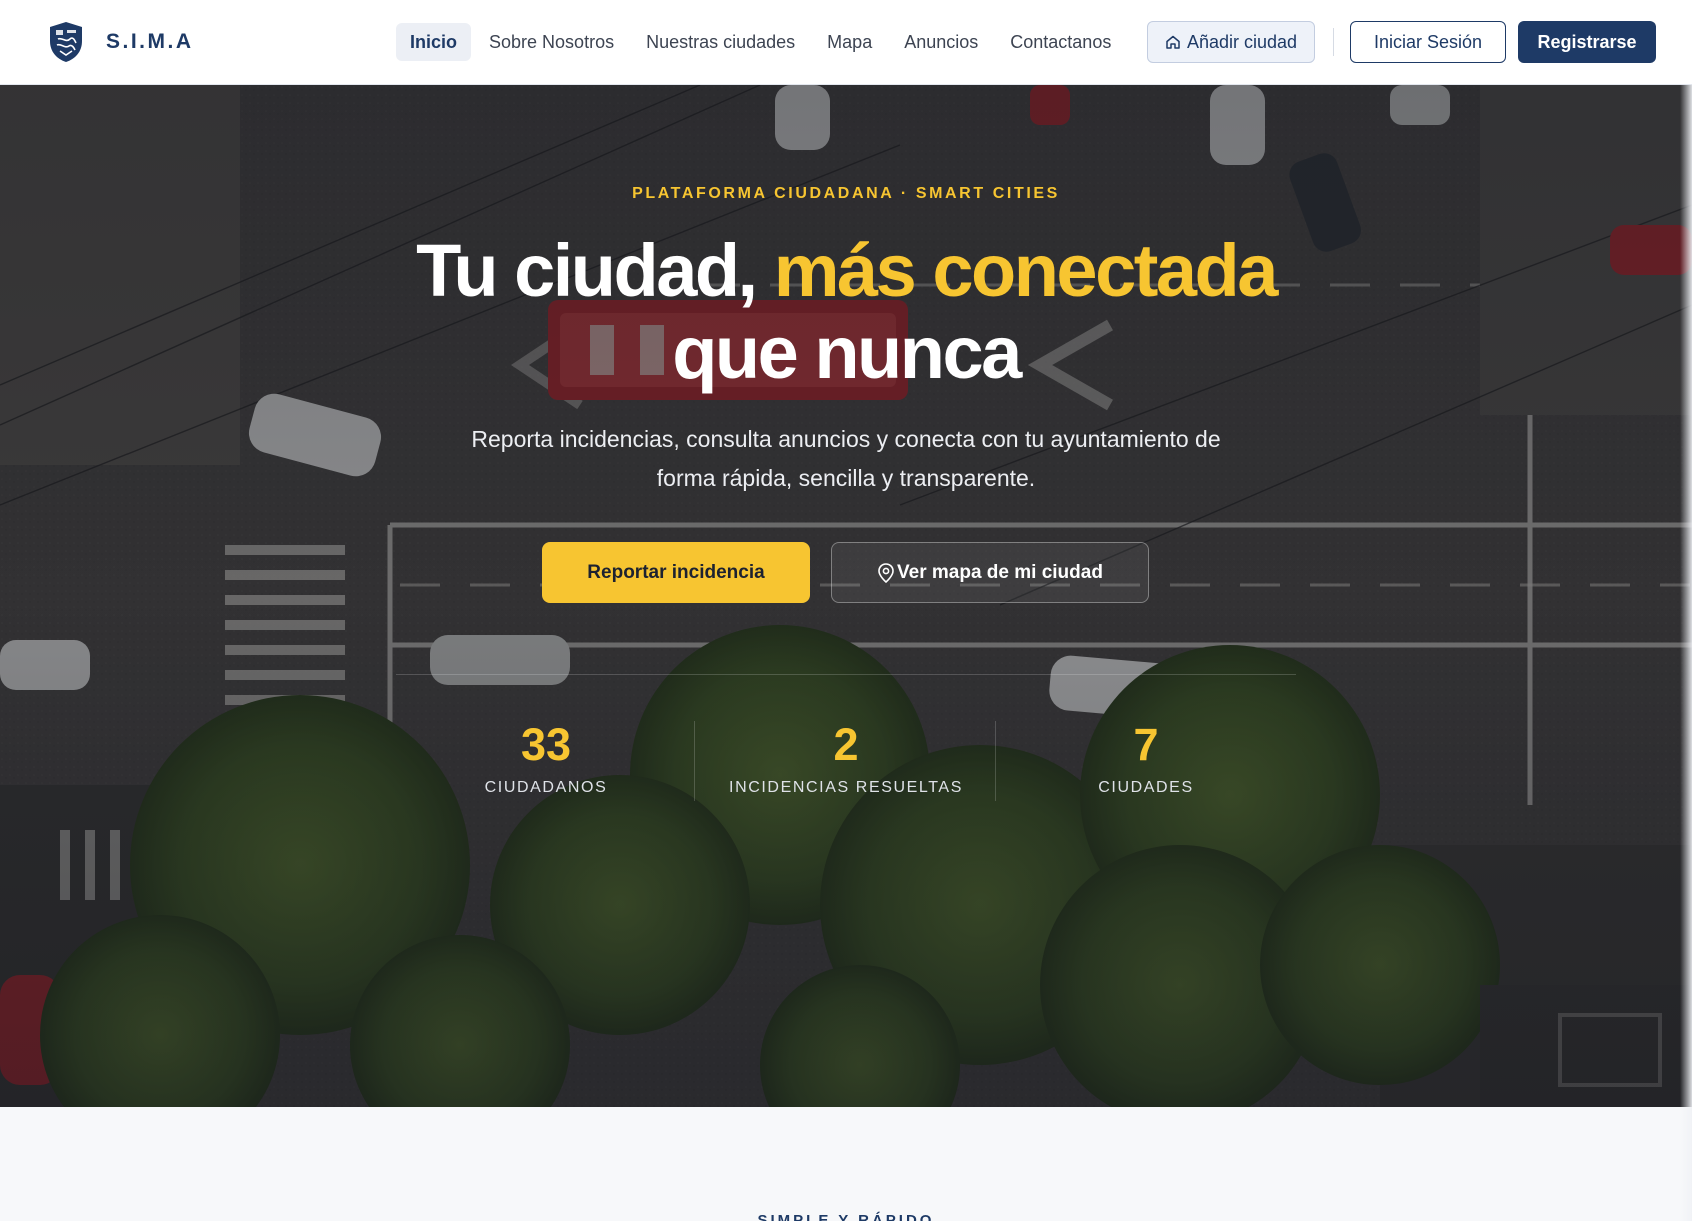 The width and height of the screenshot is (1692, 1221). I want to click on view-city-map-label: Ver mapa de mi ciudad, so click(1000, 572).